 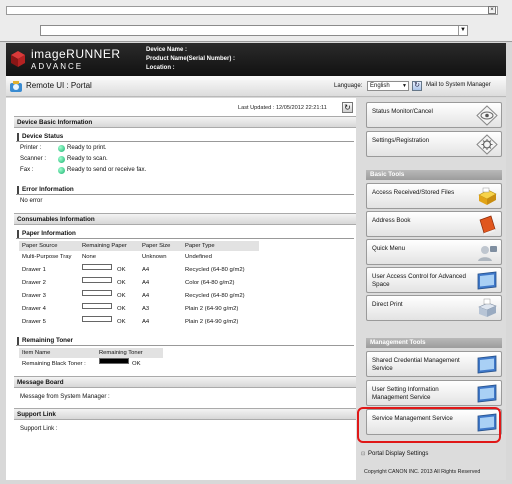 I want to click on shared-credential-button: Shared Credential Management Service, so click(x=434, y=364).